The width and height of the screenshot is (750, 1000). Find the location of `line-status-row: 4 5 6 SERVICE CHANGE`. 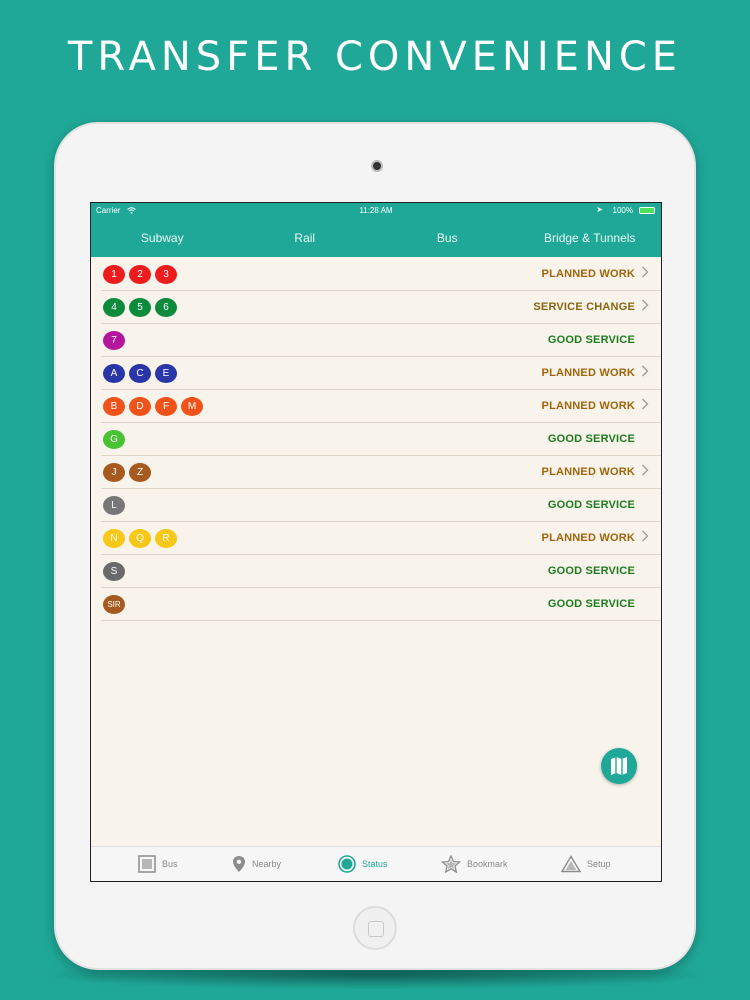

line-status-row: 4 5 6 SERVICE CHANGE is located at coordinates (381, 307).